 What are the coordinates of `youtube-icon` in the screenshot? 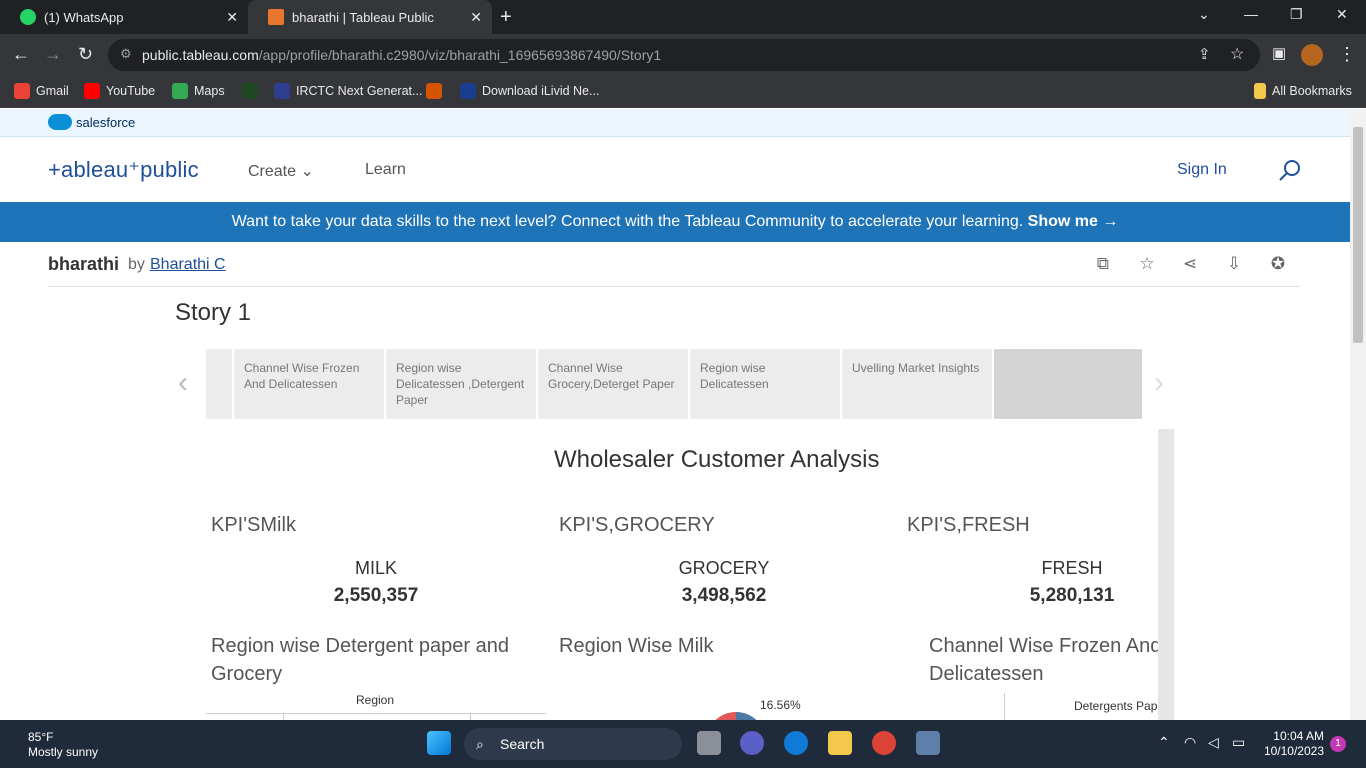 It's located at (92, 91).